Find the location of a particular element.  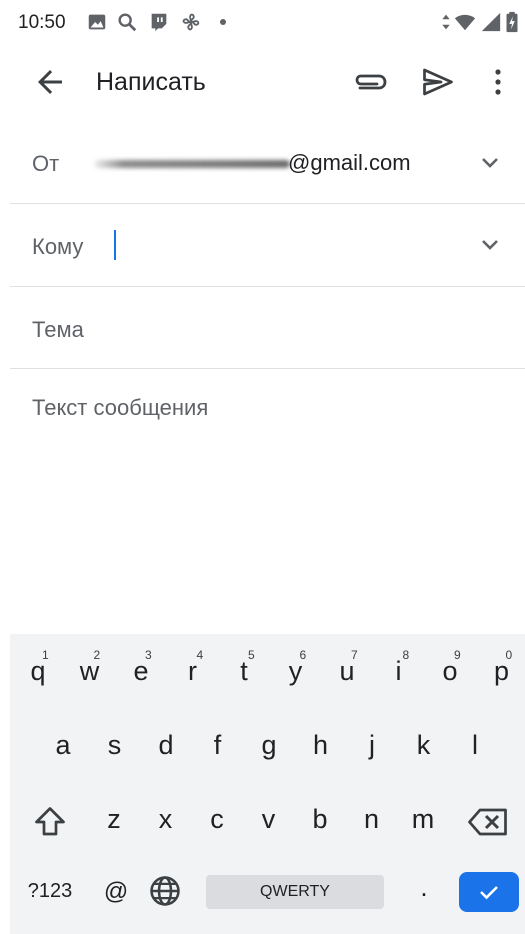

notification-dot-icon is located at coordinates (223, 22).